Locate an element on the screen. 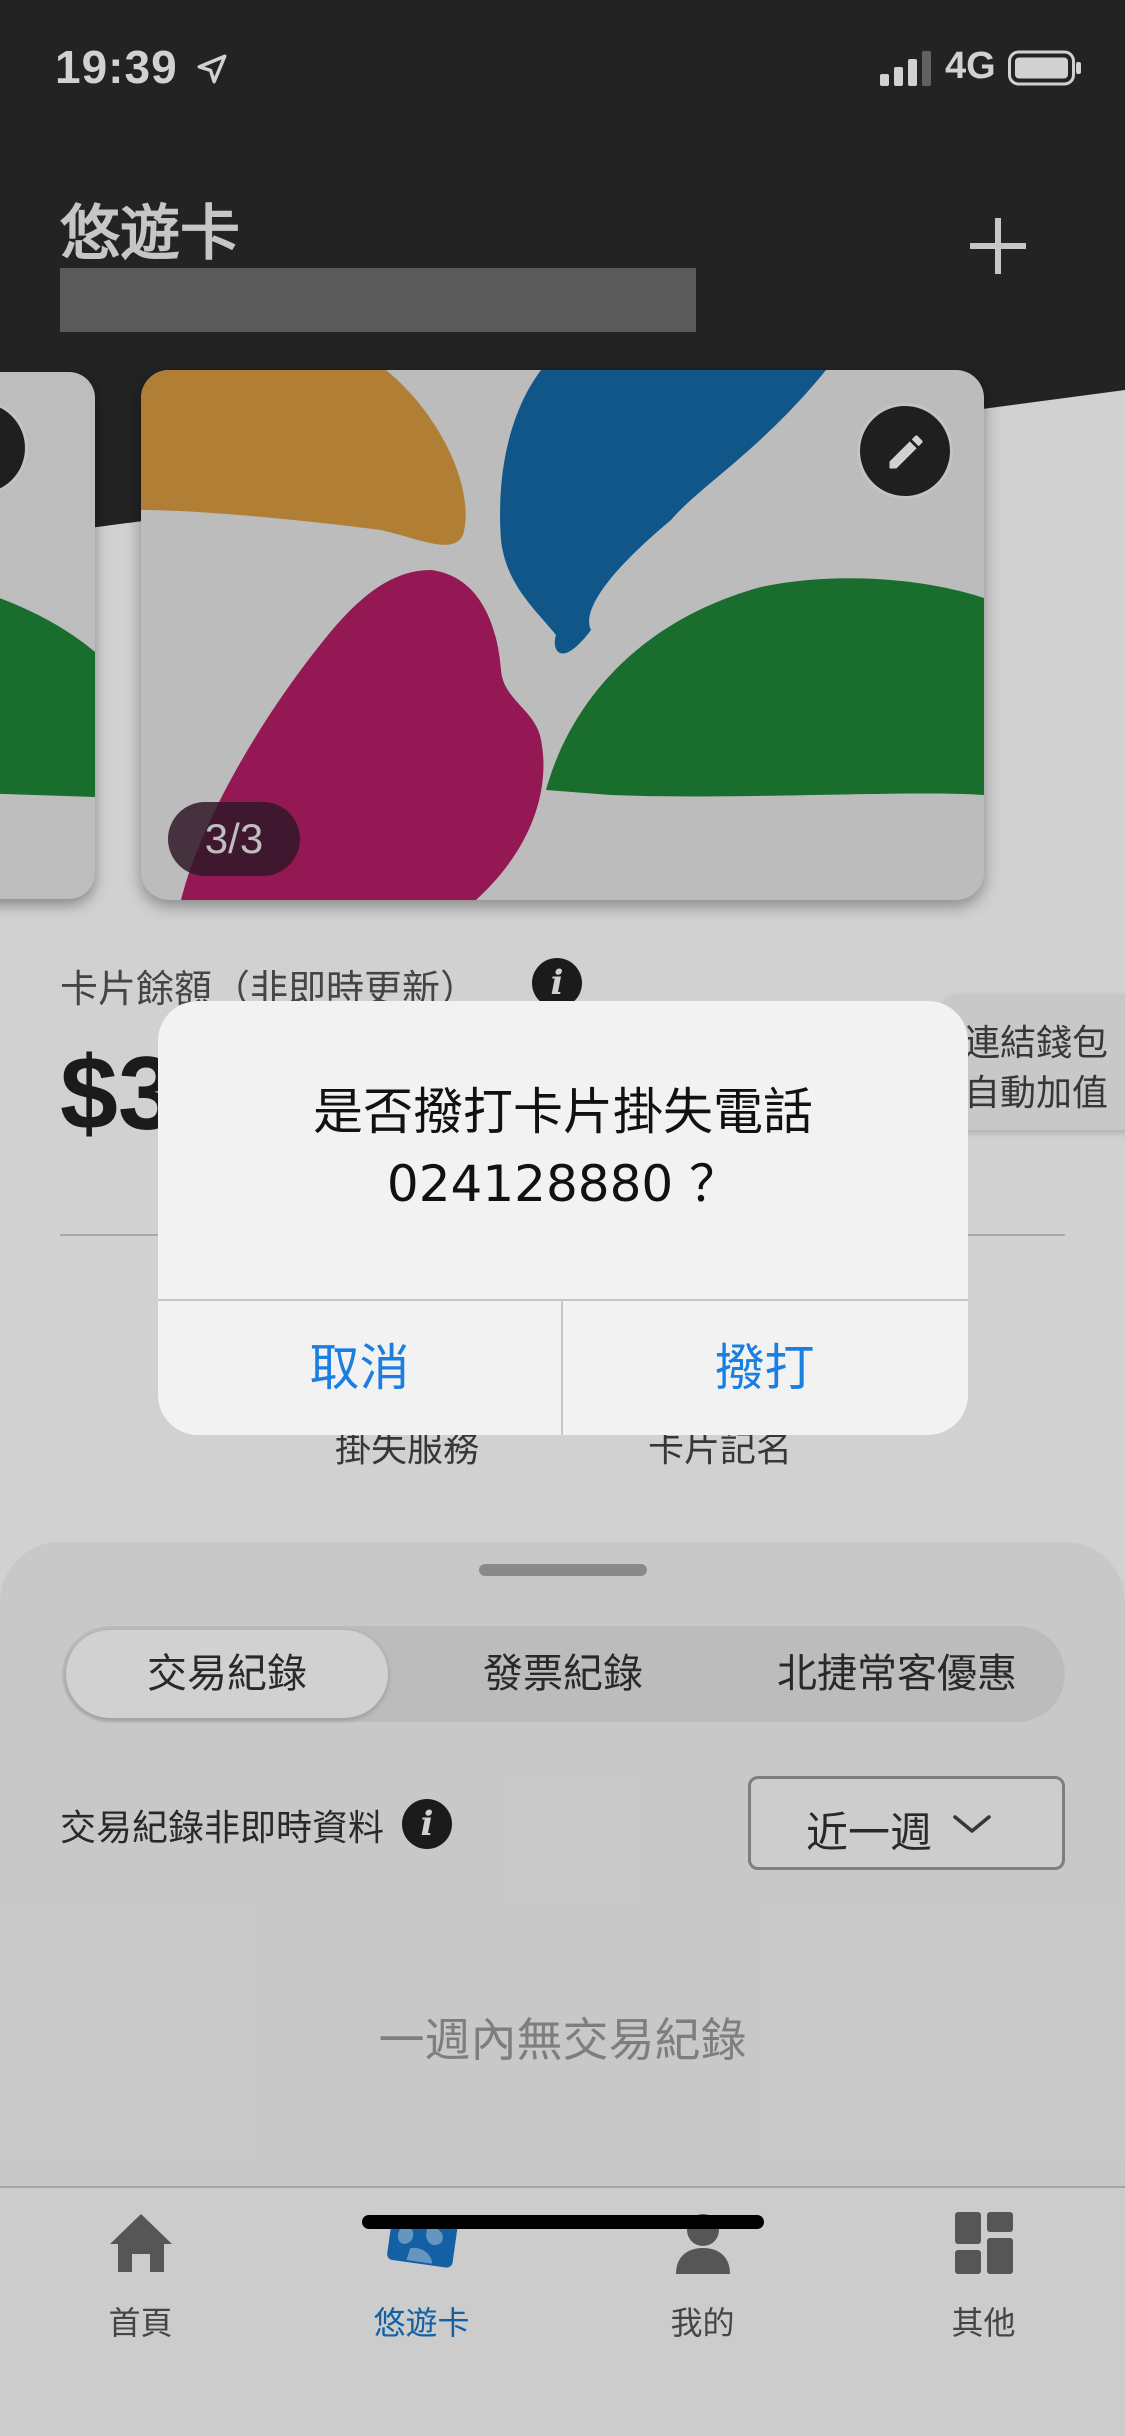 This screenshot has width=1125, height=2436. dialog-message-line2: 024128880 ？ is located at coordinates (563, 1184).